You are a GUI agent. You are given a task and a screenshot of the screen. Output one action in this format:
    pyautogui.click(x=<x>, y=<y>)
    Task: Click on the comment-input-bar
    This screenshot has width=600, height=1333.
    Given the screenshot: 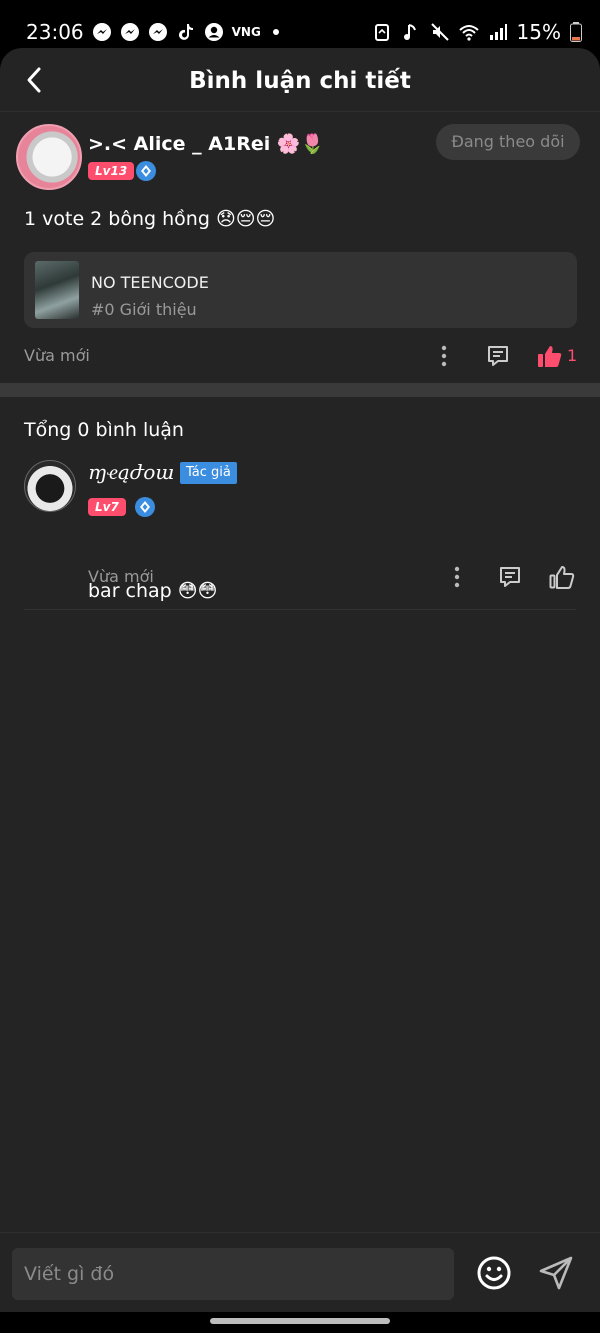 What is the action you would take?
    pyautogui.click(x=300, y=1272)
    